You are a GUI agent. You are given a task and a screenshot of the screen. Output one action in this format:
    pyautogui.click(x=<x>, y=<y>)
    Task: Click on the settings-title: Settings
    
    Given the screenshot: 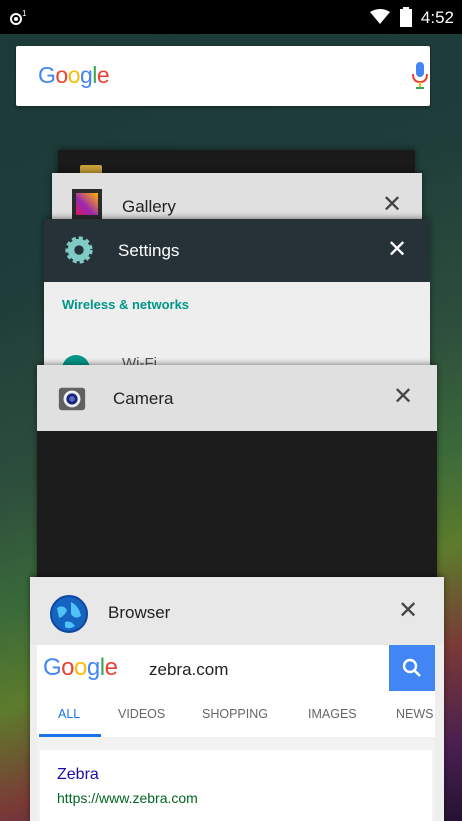 What is the action you would take?
    pyautogui.click(x=149, y=250)
    